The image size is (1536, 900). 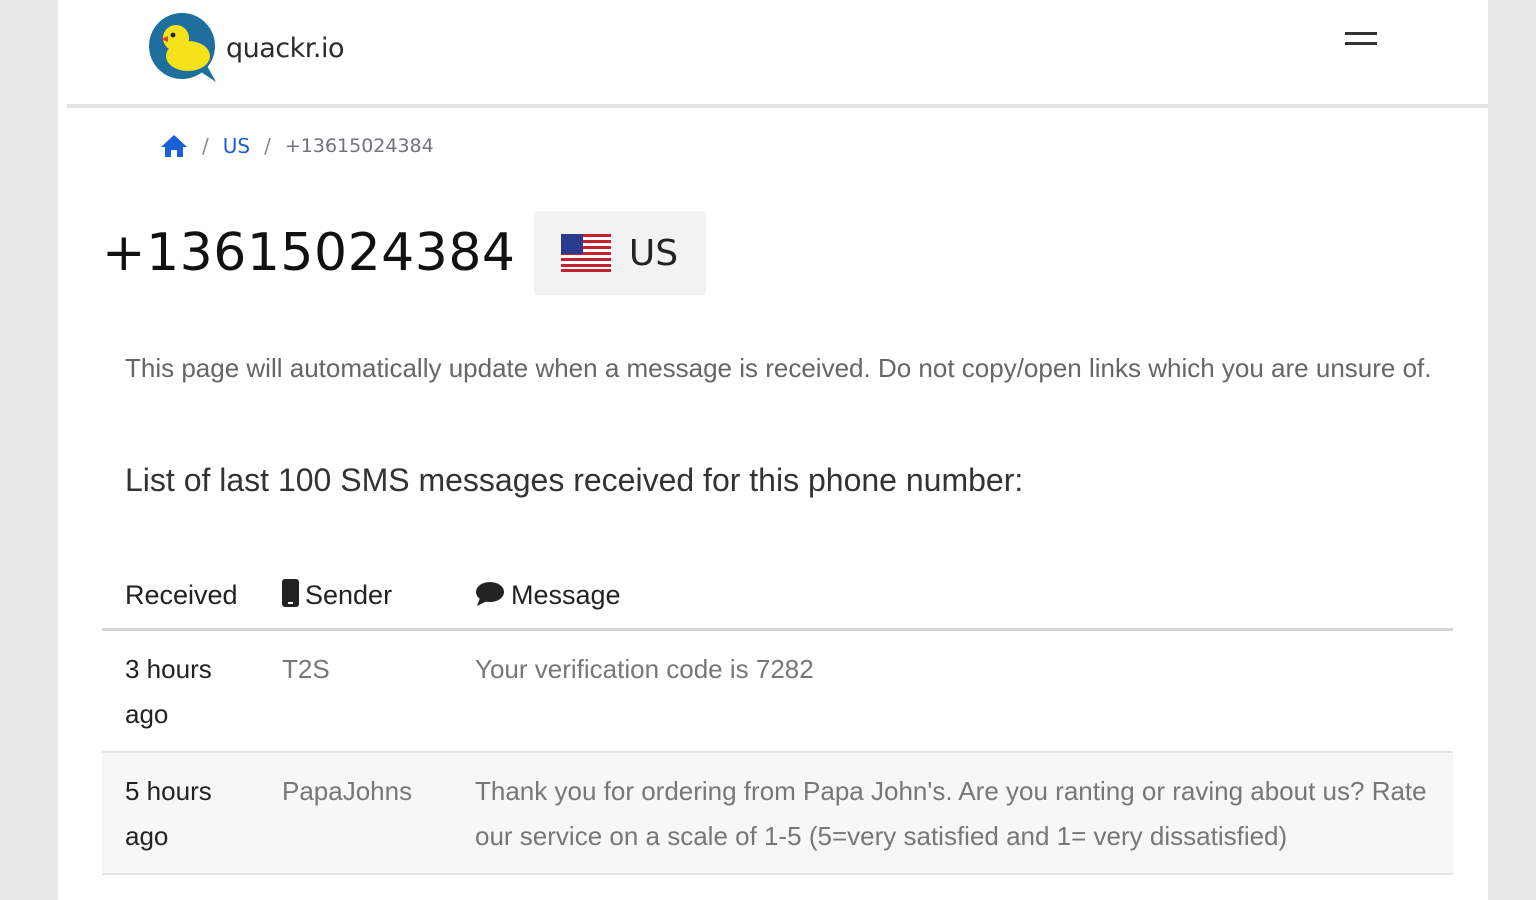 I want to click on header-received: Received, so click(x=180, y=596).